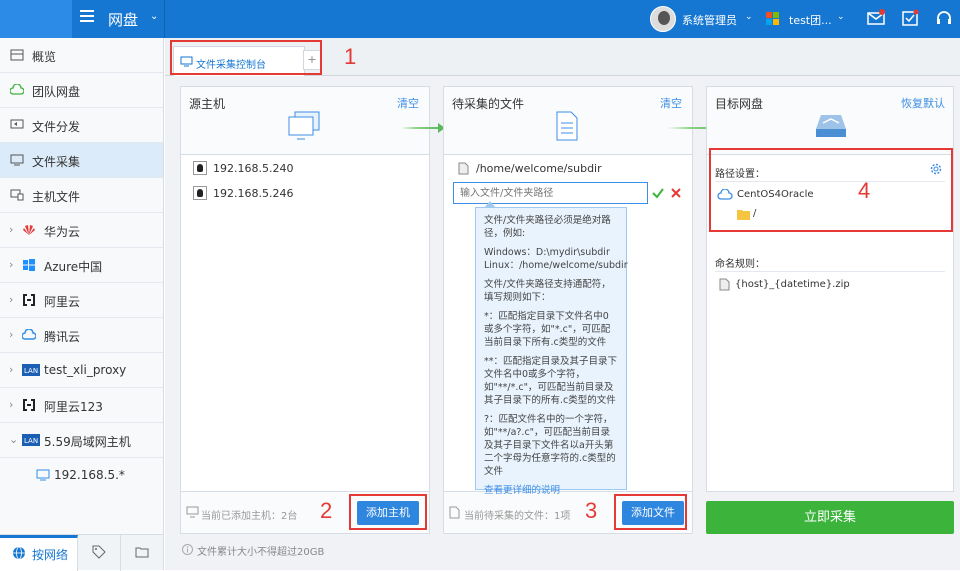 The width and height of the screenshot is (960, 571). Describe the element at coordinates (566, 169) in the screenshot. I see `file-row: /home/welcome/subdir` at that location.